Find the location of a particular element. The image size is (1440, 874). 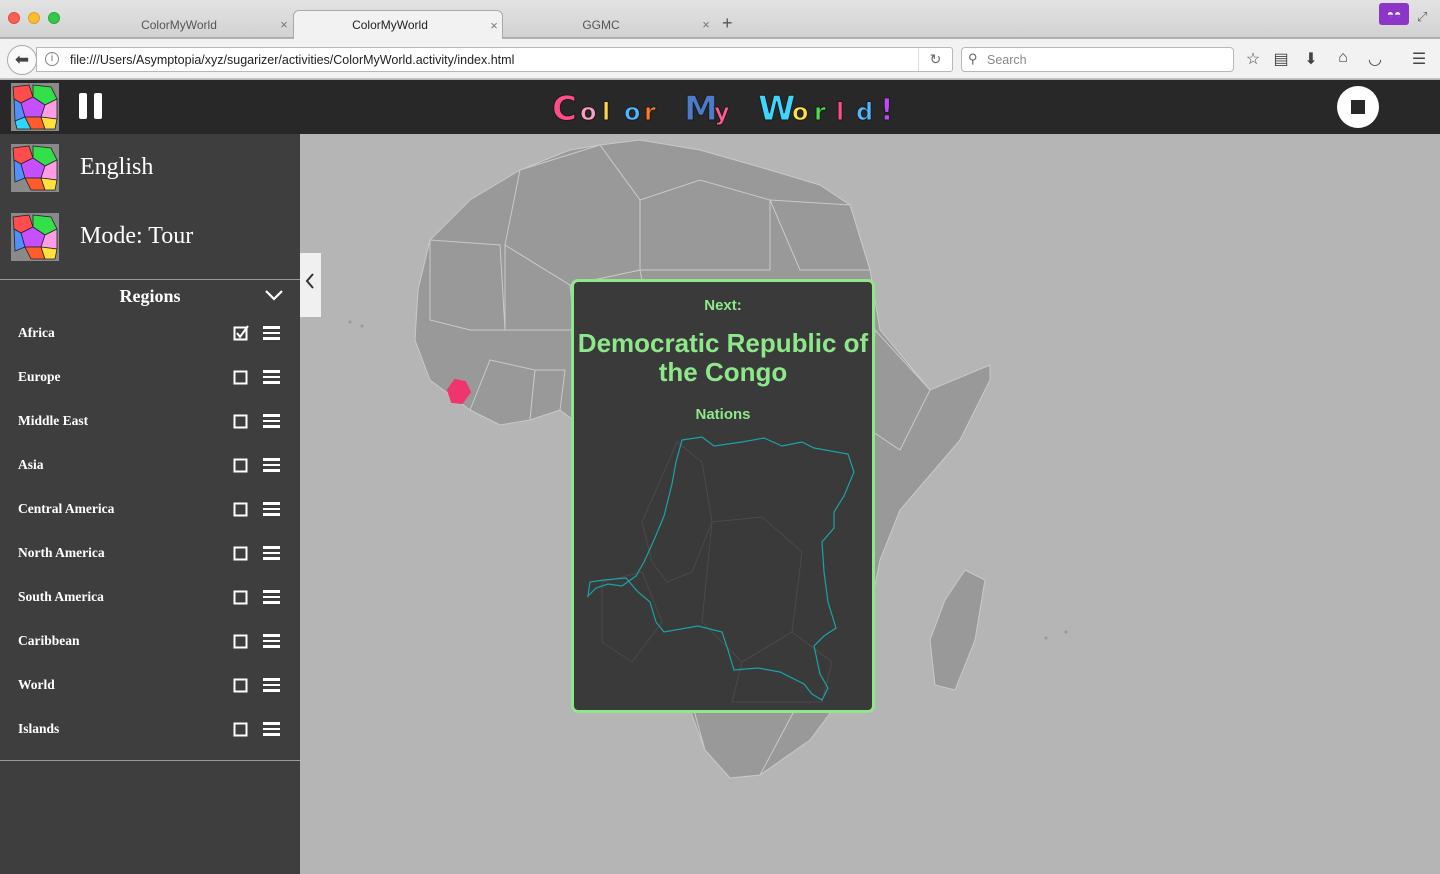

browser-tab-active: ColorMyWorld × is located at coordinates (398, 24).